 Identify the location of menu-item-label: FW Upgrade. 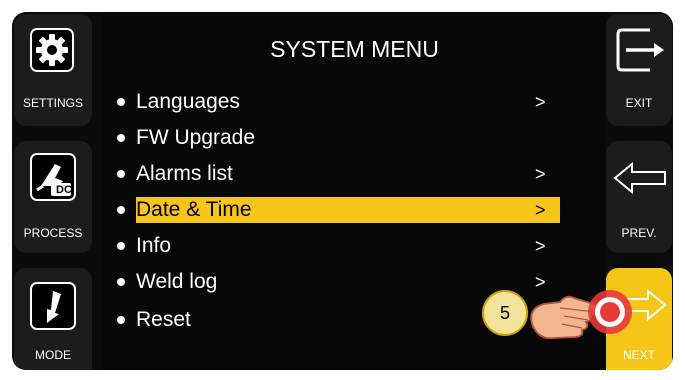
(196, 137).